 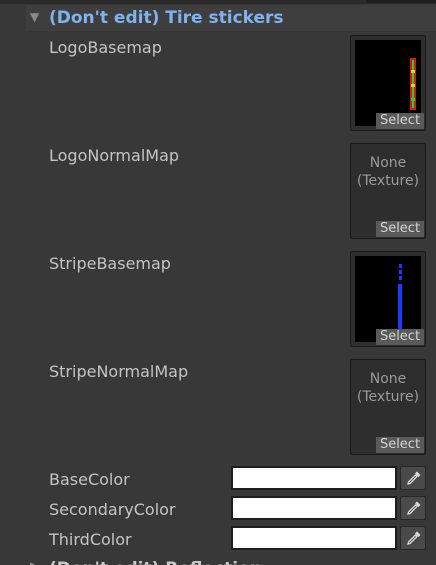 What do you see at coordinates (112, 509) in the screenshot?
I see `secondary-color-label: SecondaryColor` at bounding box center [112, 509].